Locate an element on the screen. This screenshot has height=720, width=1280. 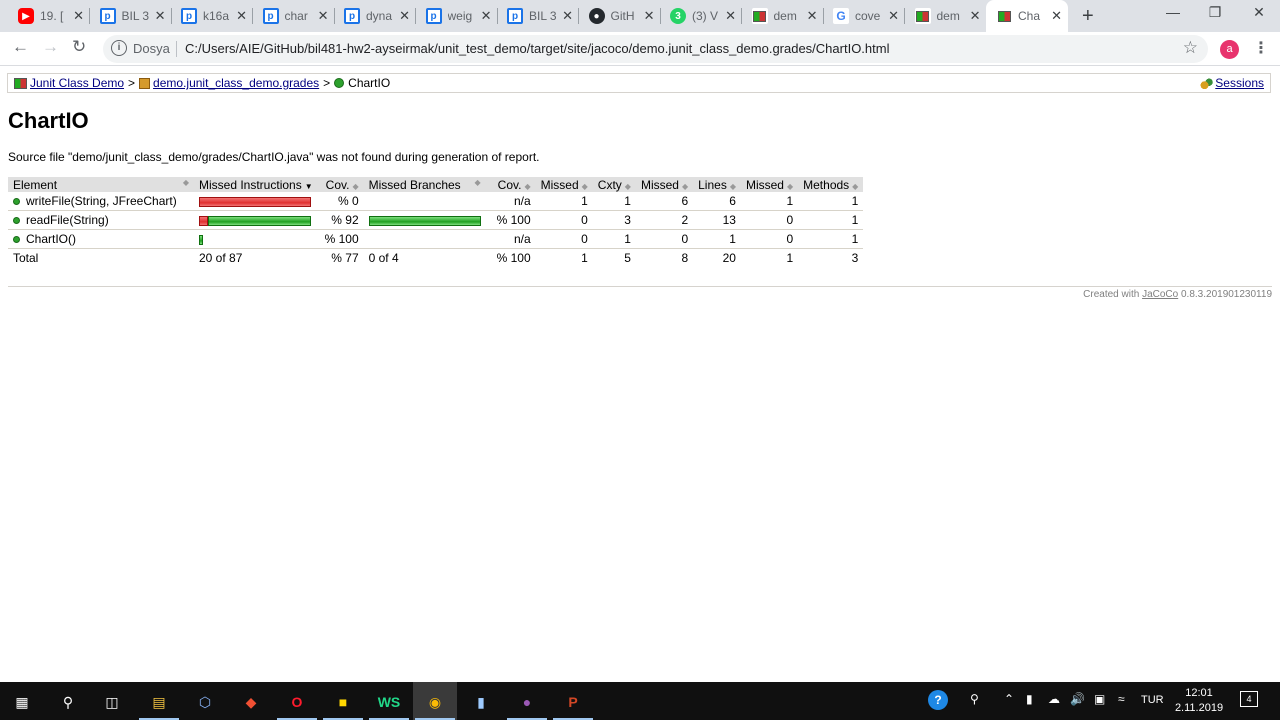
volume-icon: 🔊 is located at coordinates (1077, 699).